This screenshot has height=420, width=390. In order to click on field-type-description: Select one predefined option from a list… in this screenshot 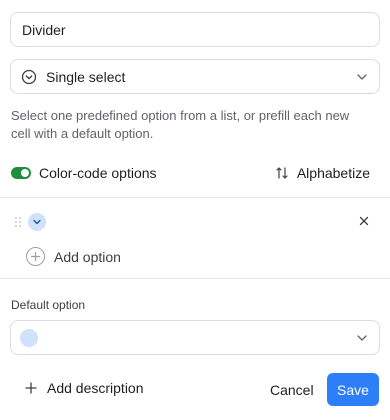, I will do `click(180, 124)`.